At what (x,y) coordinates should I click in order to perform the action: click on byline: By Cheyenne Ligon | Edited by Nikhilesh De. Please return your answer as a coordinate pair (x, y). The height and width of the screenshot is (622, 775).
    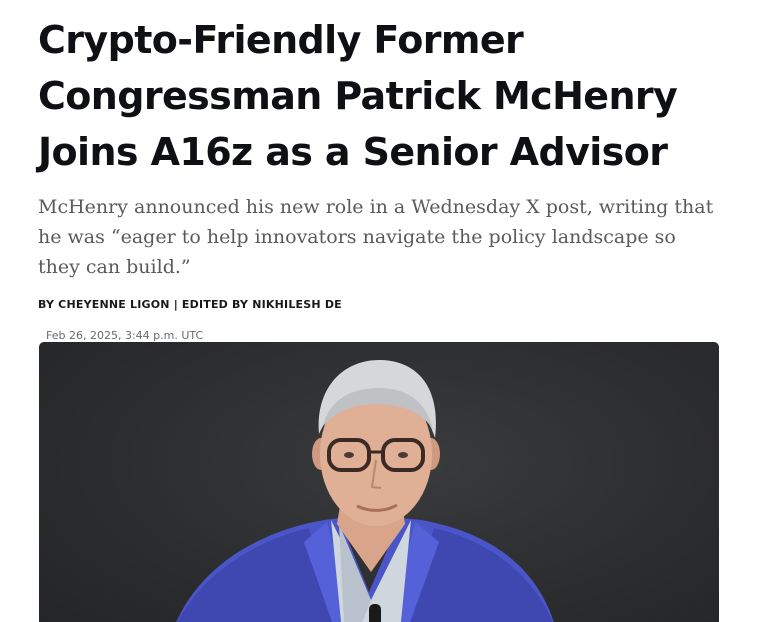
    Looking at the image, I should click on (383, 305).